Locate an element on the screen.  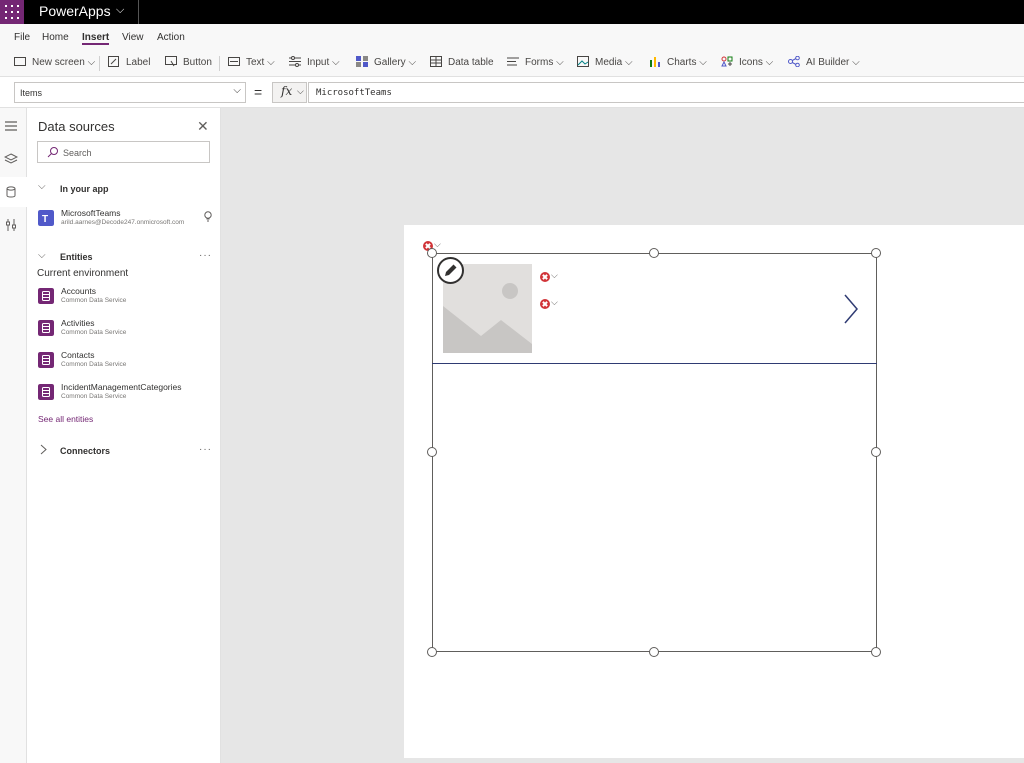
entity-name: IncidentManagementCategories is located at coordinates (121, 387).